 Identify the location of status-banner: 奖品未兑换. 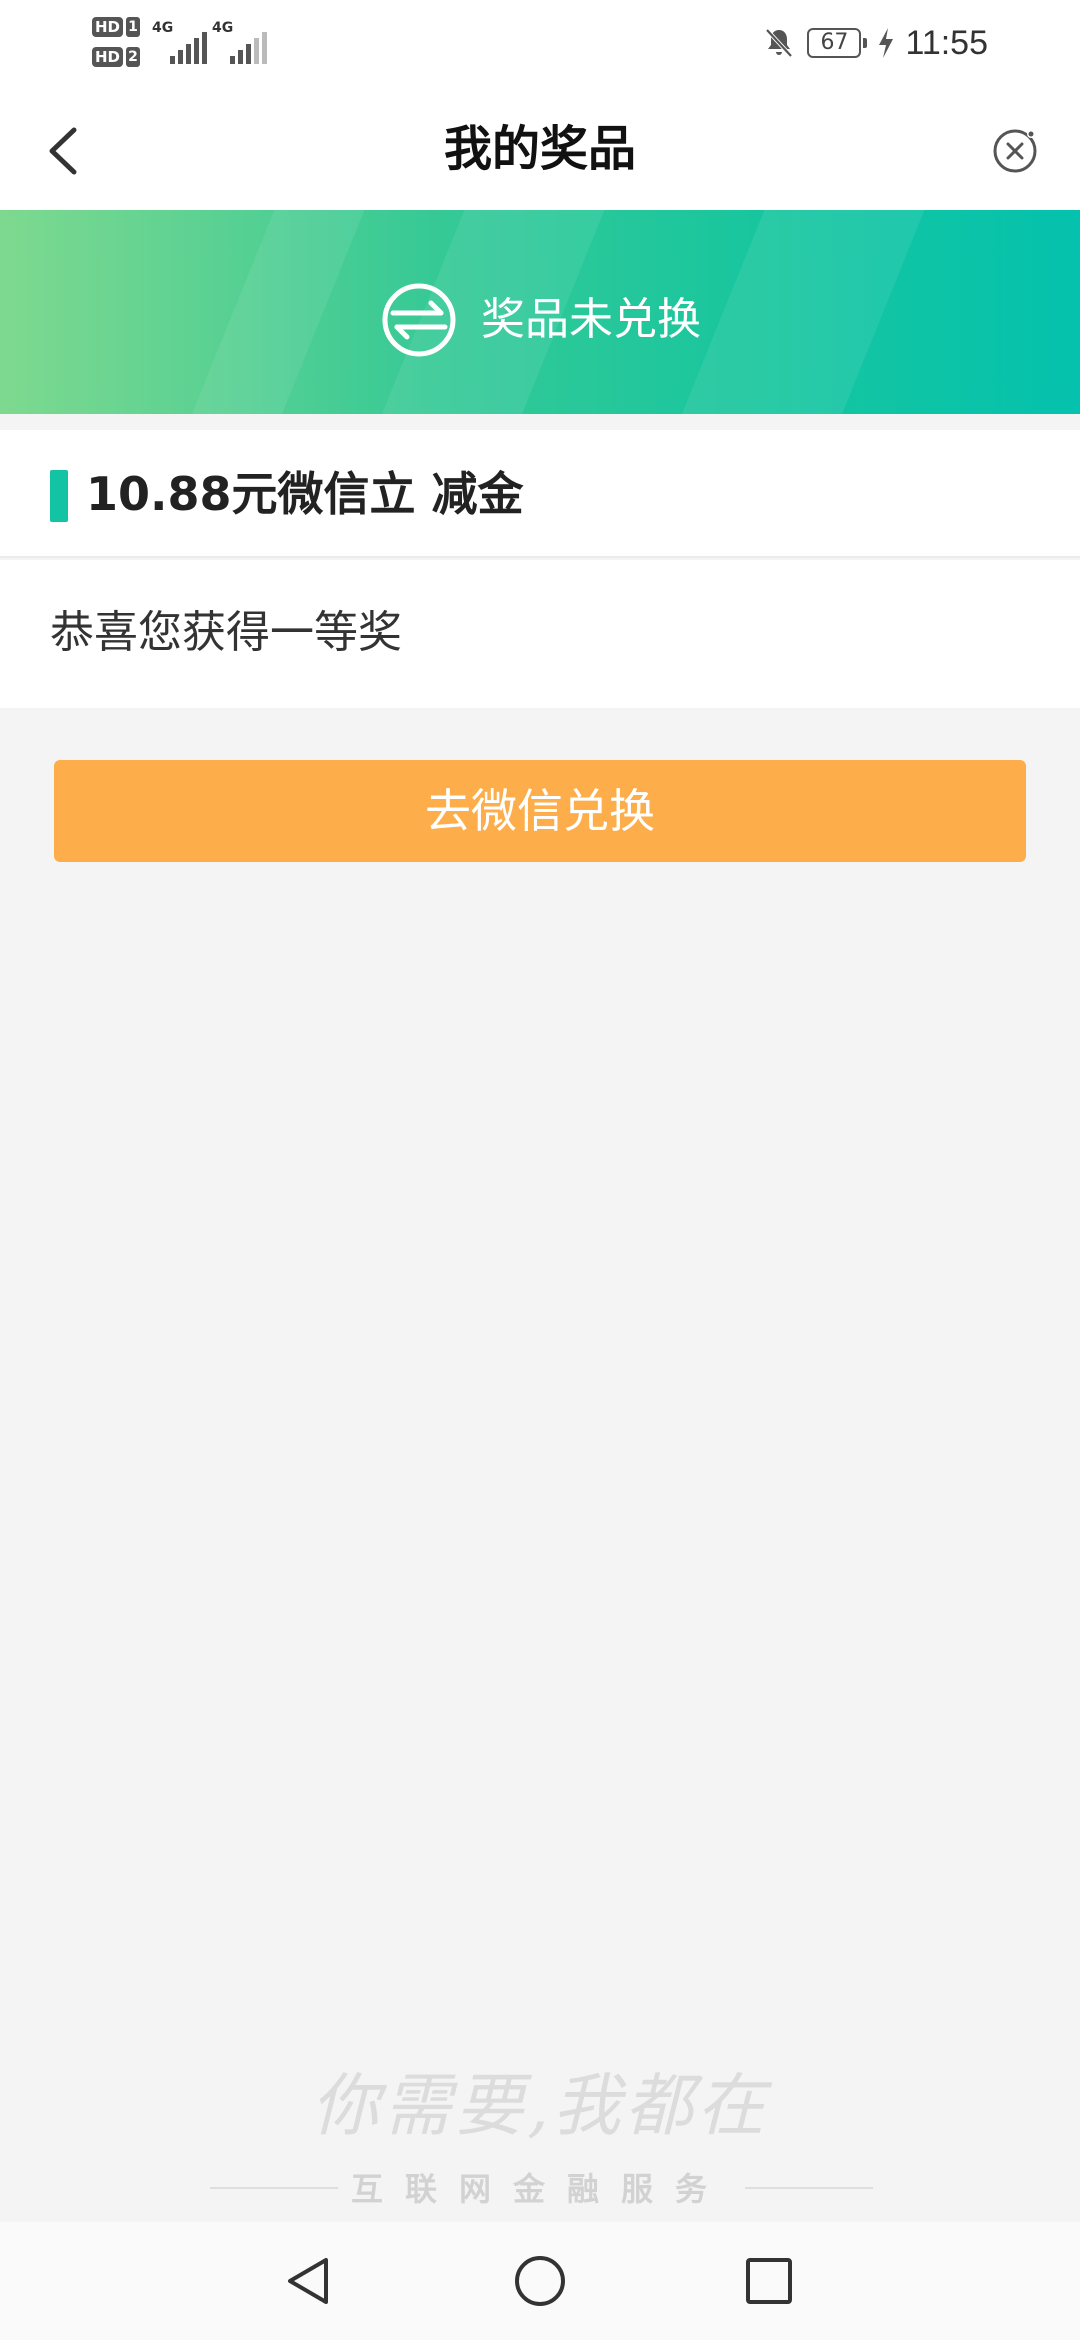
(540, 312).